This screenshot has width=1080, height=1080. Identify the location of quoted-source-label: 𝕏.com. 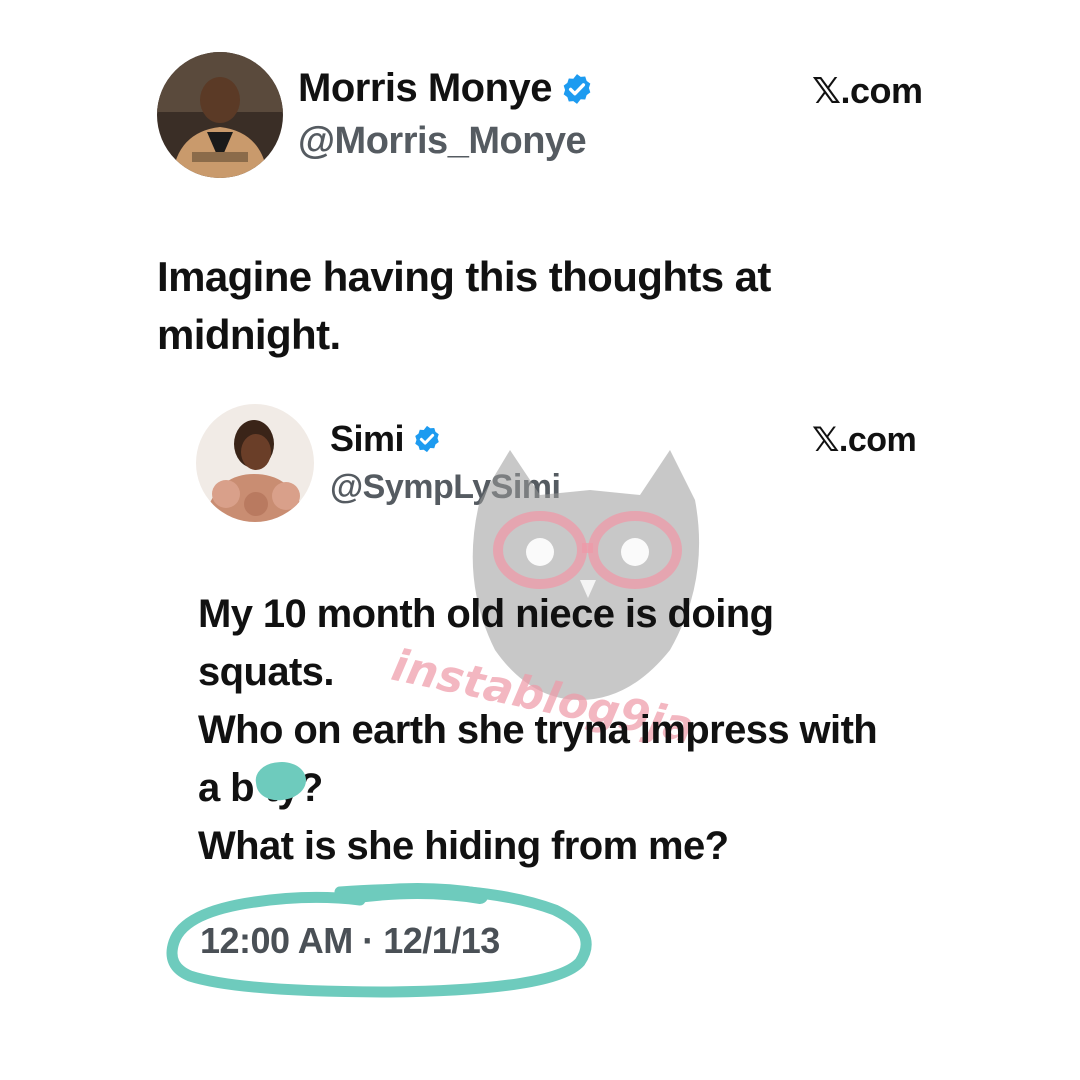
(864, 440).